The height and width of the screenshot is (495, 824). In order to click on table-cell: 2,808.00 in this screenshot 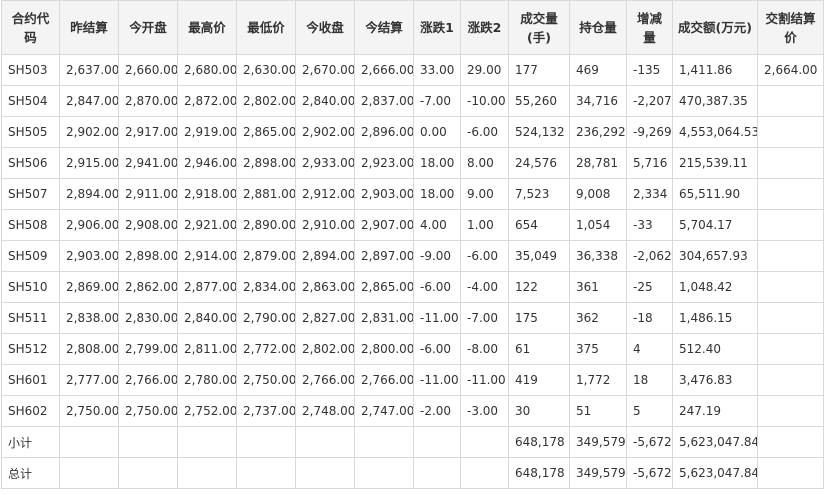, I will do `click(89, 349)`.